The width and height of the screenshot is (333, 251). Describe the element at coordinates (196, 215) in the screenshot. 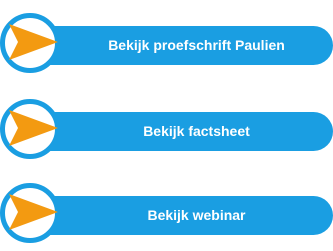

I see `button-label: Bekijk webinar` at that location.